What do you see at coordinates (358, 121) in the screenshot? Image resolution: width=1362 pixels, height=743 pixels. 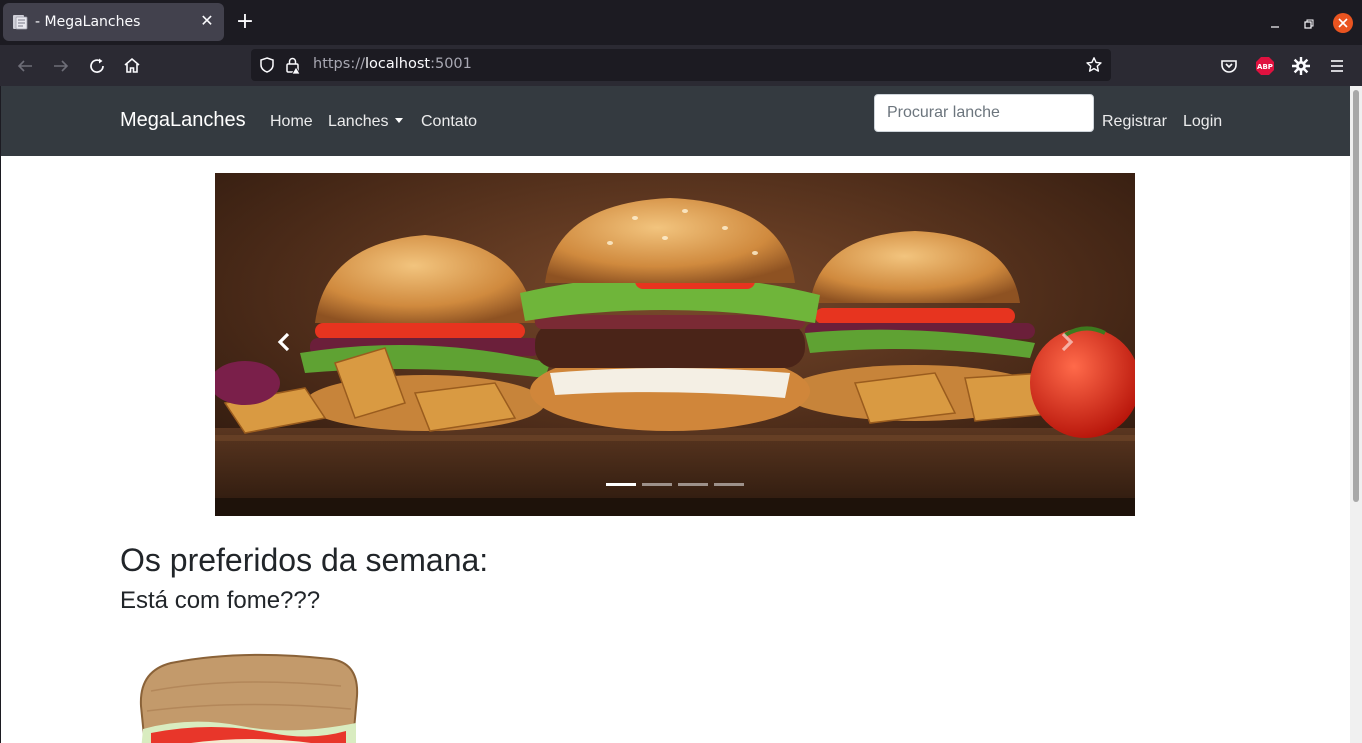 I see `nav-lanches-label: Lanches` at bounding box center [358, 121].